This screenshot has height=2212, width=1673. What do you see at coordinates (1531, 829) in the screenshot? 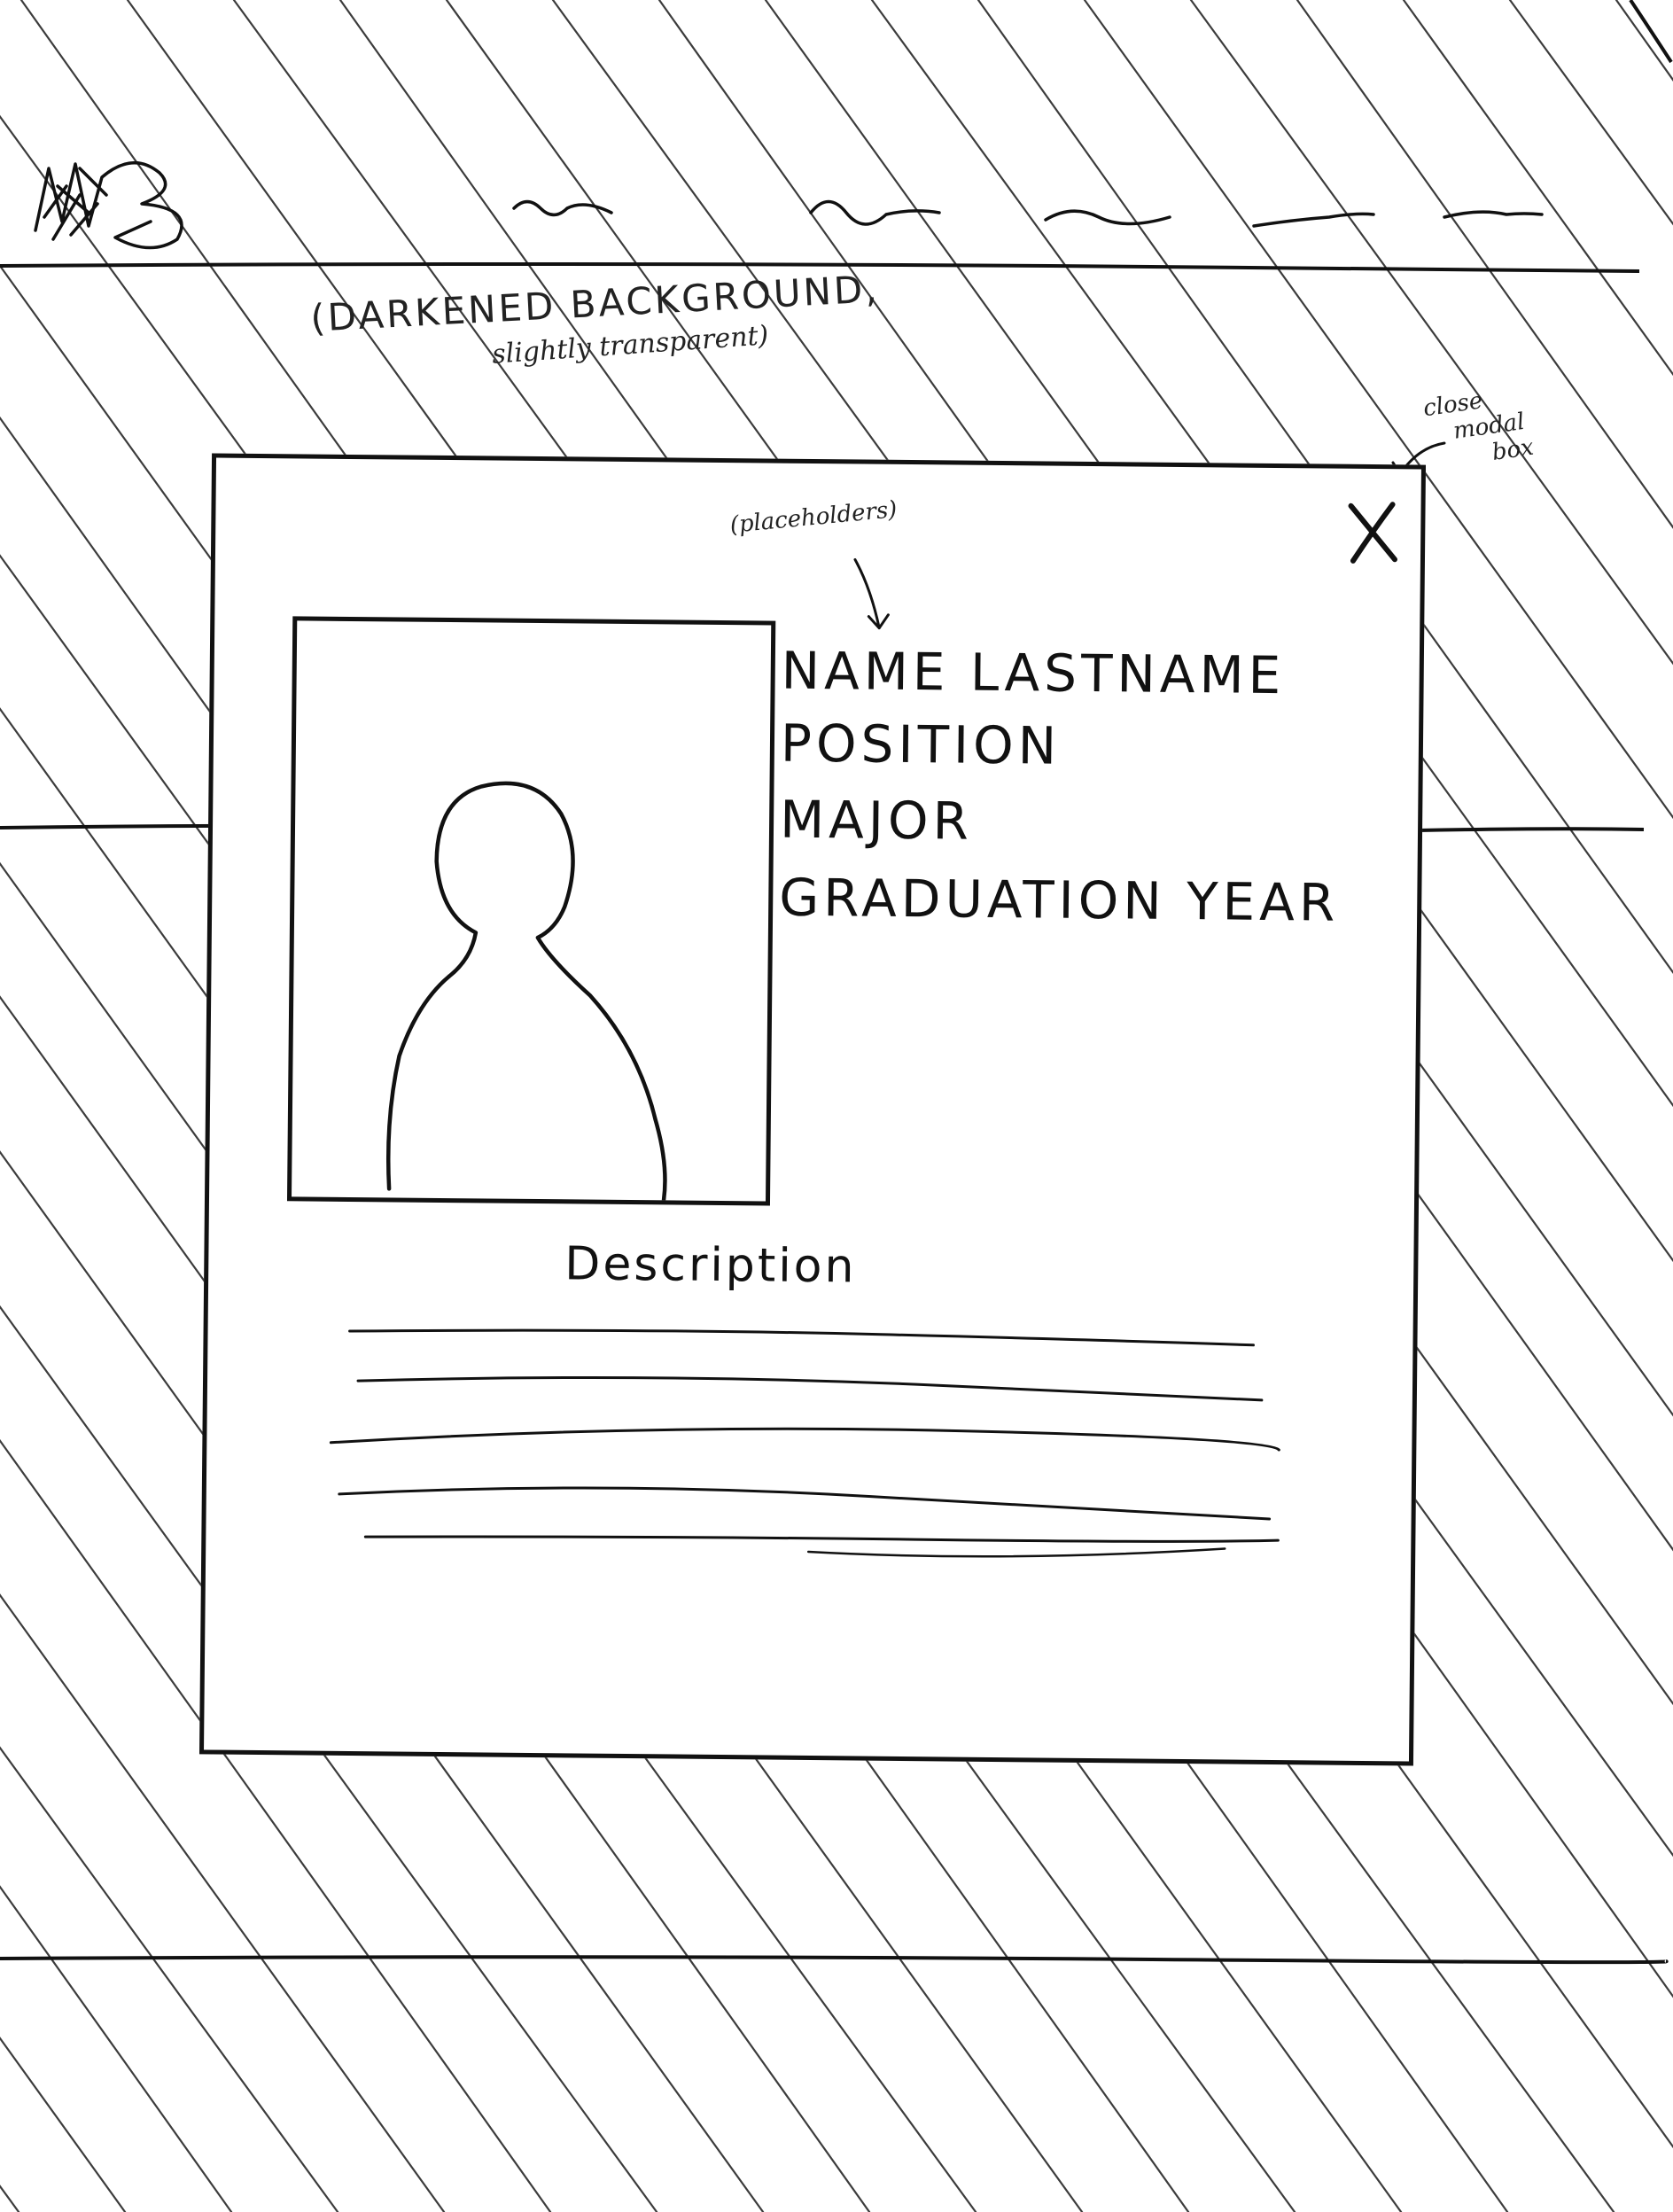
I see `section-divider-line-right` at bounding box center [1531, 829].